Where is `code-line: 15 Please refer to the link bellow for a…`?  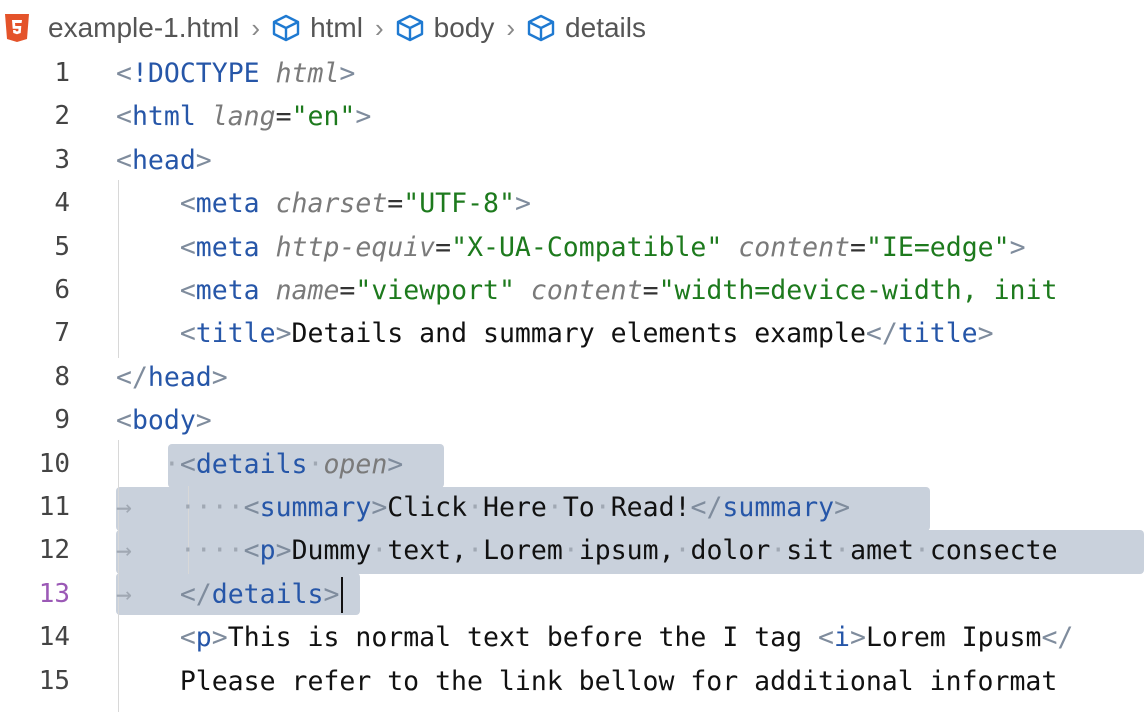
code-line: 15 Please refer to the link bellow for a… is located at coordinates (572, 681).